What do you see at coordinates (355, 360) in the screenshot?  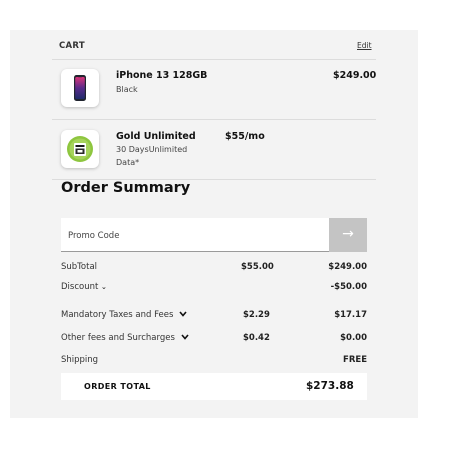 I see `shipping-value: FREE` at bounding box center [355, 360].